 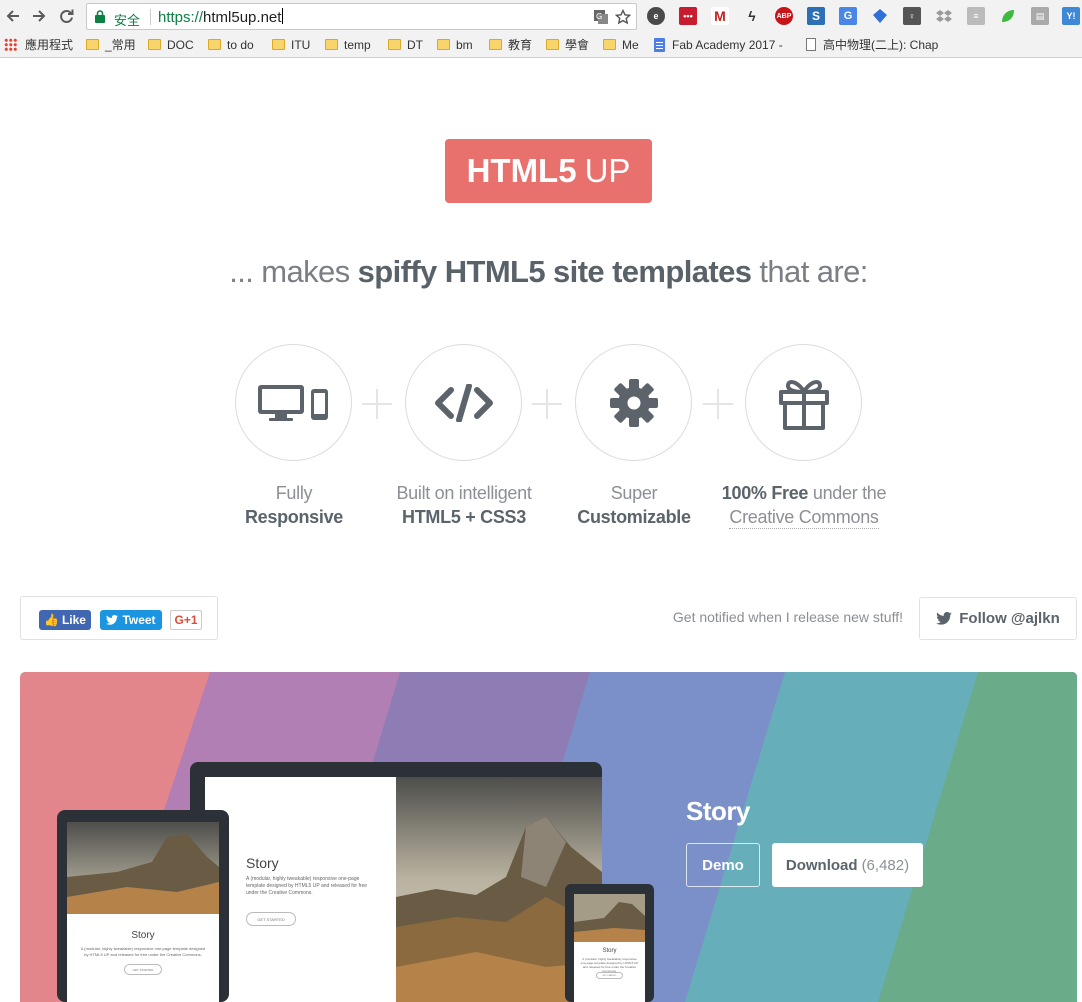 I want to click on site-logo: HTML5 UP, so click(x=548, y=171).